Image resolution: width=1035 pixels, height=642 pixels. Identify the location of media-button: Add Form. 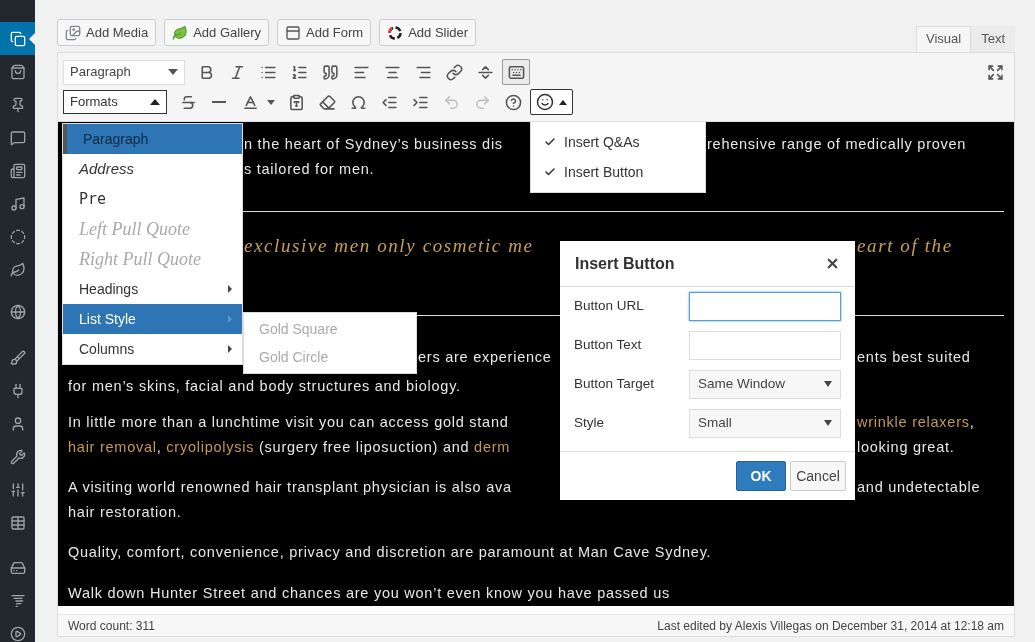
(324, 32).